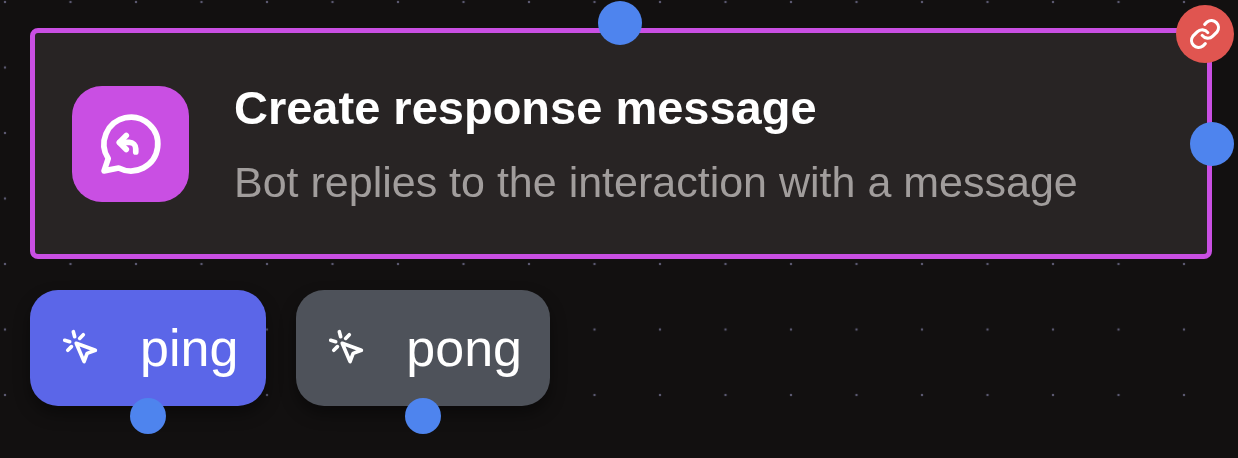 The image size is (1238, 458). What do you see at coordinates (130, 143) in the screenshot?
I see `chat-reply-icon` at bounding box center [130, 143].